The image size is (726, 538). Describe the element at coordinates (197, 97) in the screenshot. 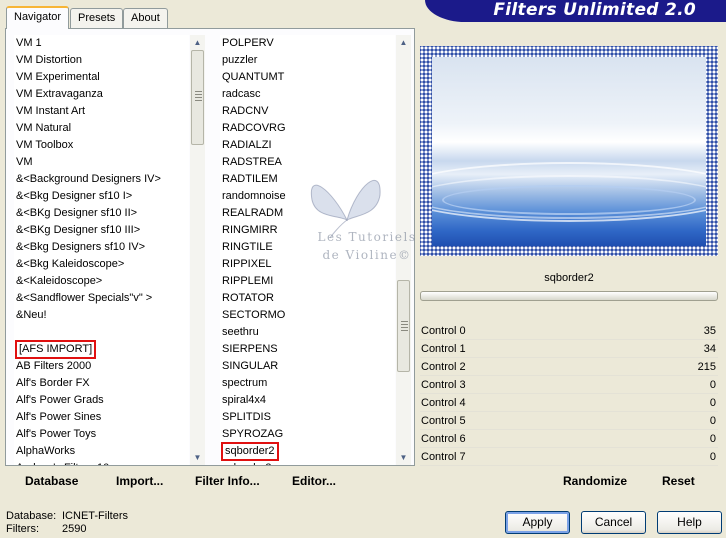

I see `category-scroll-thumb` at that location.